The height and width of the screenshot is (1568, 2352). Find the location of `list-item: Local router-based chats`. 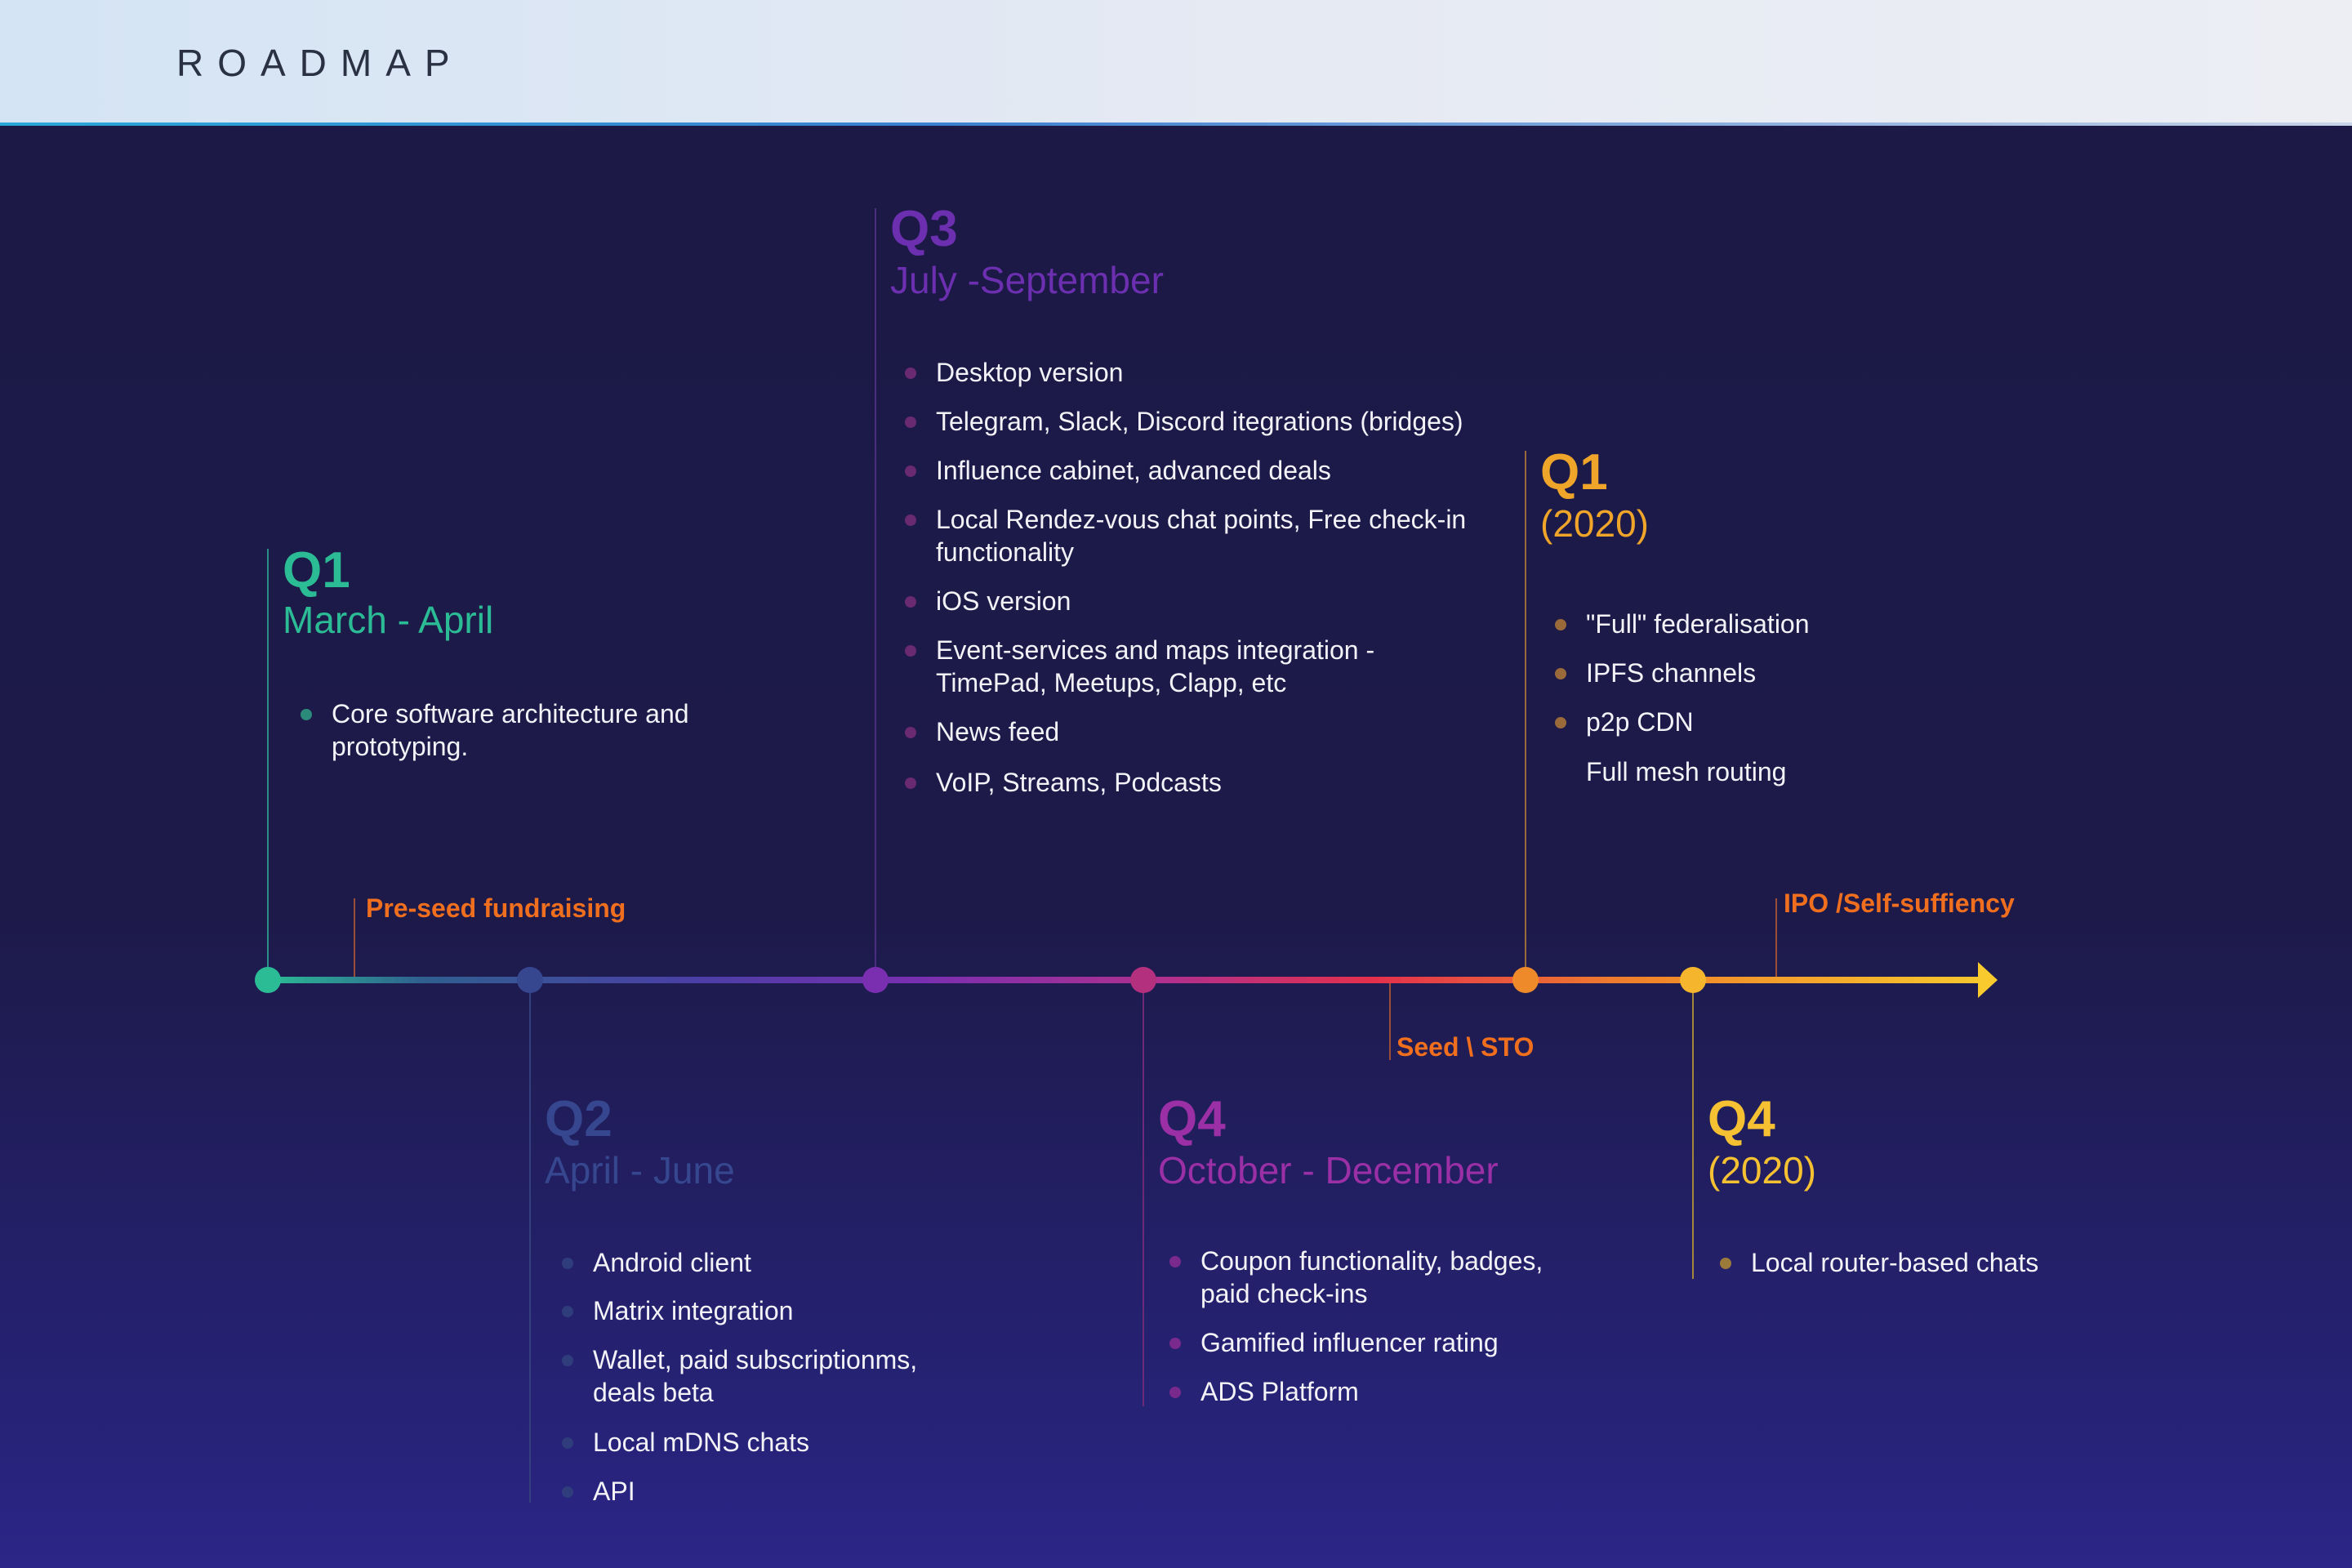

list-item: Local router-based chats is located at coordinates (1879, 1262).